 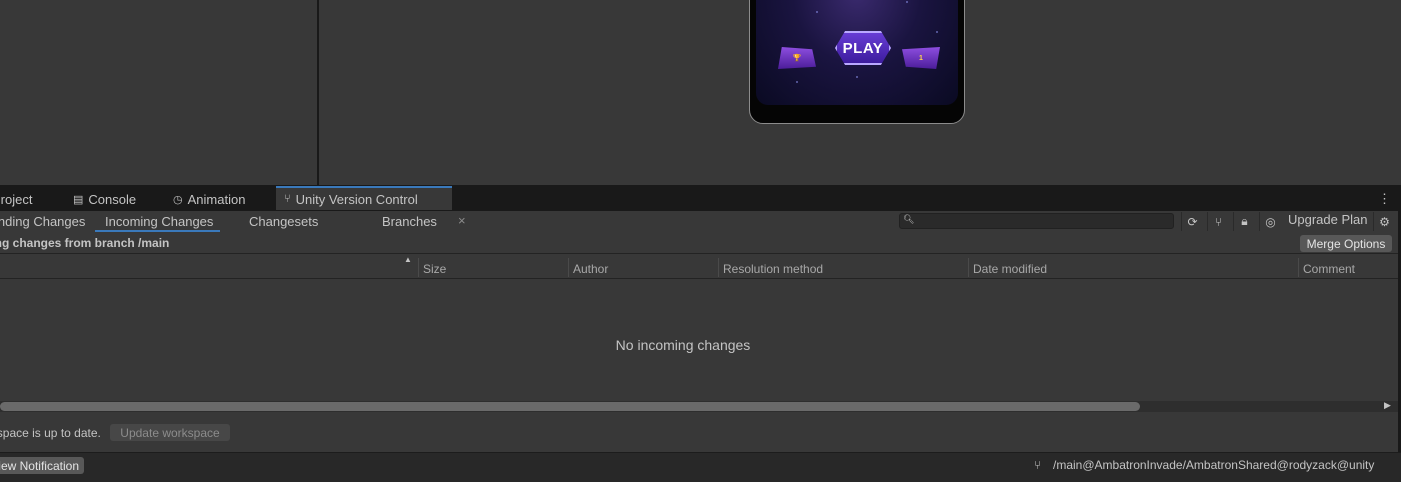 I want to click on branch-header, so click(x=699, y=243).